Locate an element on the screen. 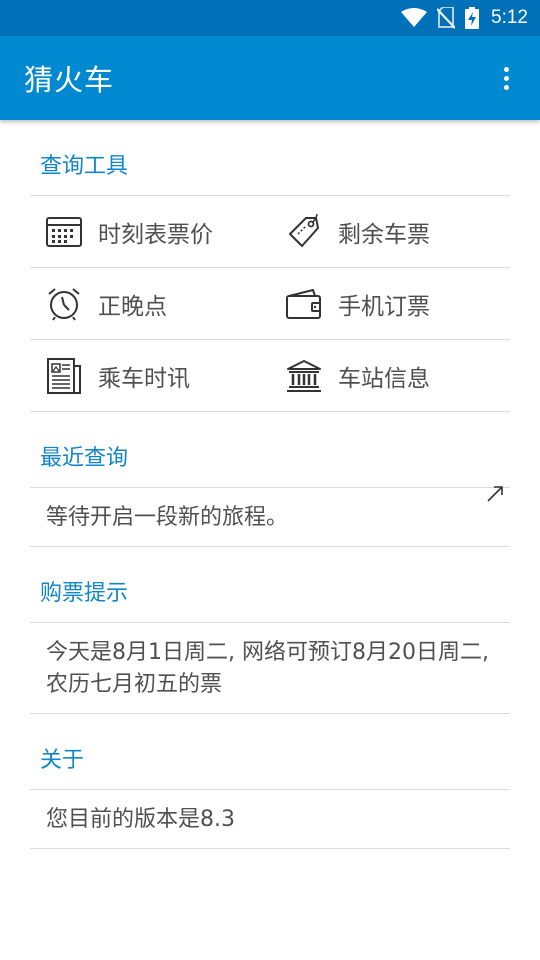 This screenshot has width=540, height=960. app-title: 猜火车 is located at coordinates (69, 80).